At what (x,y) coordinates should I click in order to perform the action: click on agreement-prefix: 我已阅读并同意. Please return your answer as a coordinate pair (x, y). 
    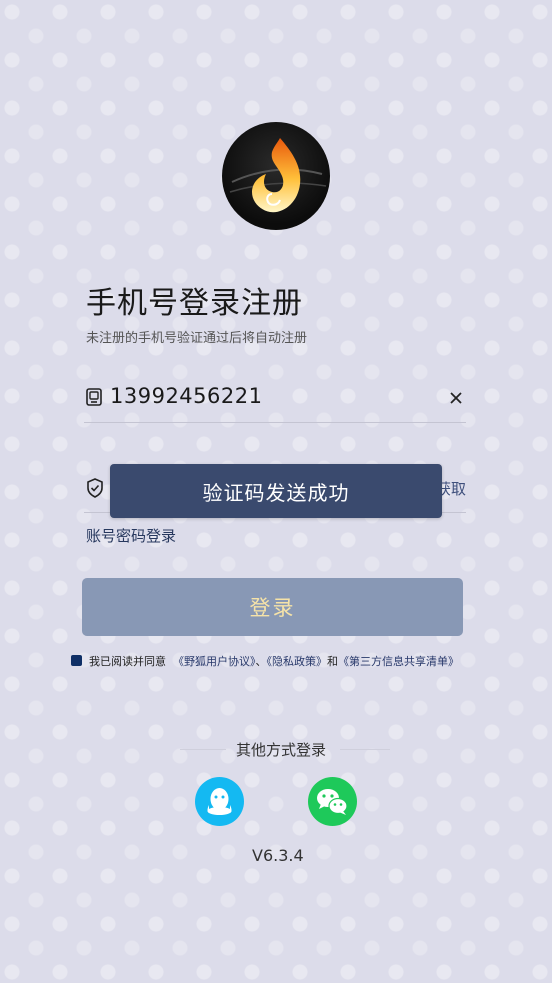
    Looking at the image, I should click on (127, 661).